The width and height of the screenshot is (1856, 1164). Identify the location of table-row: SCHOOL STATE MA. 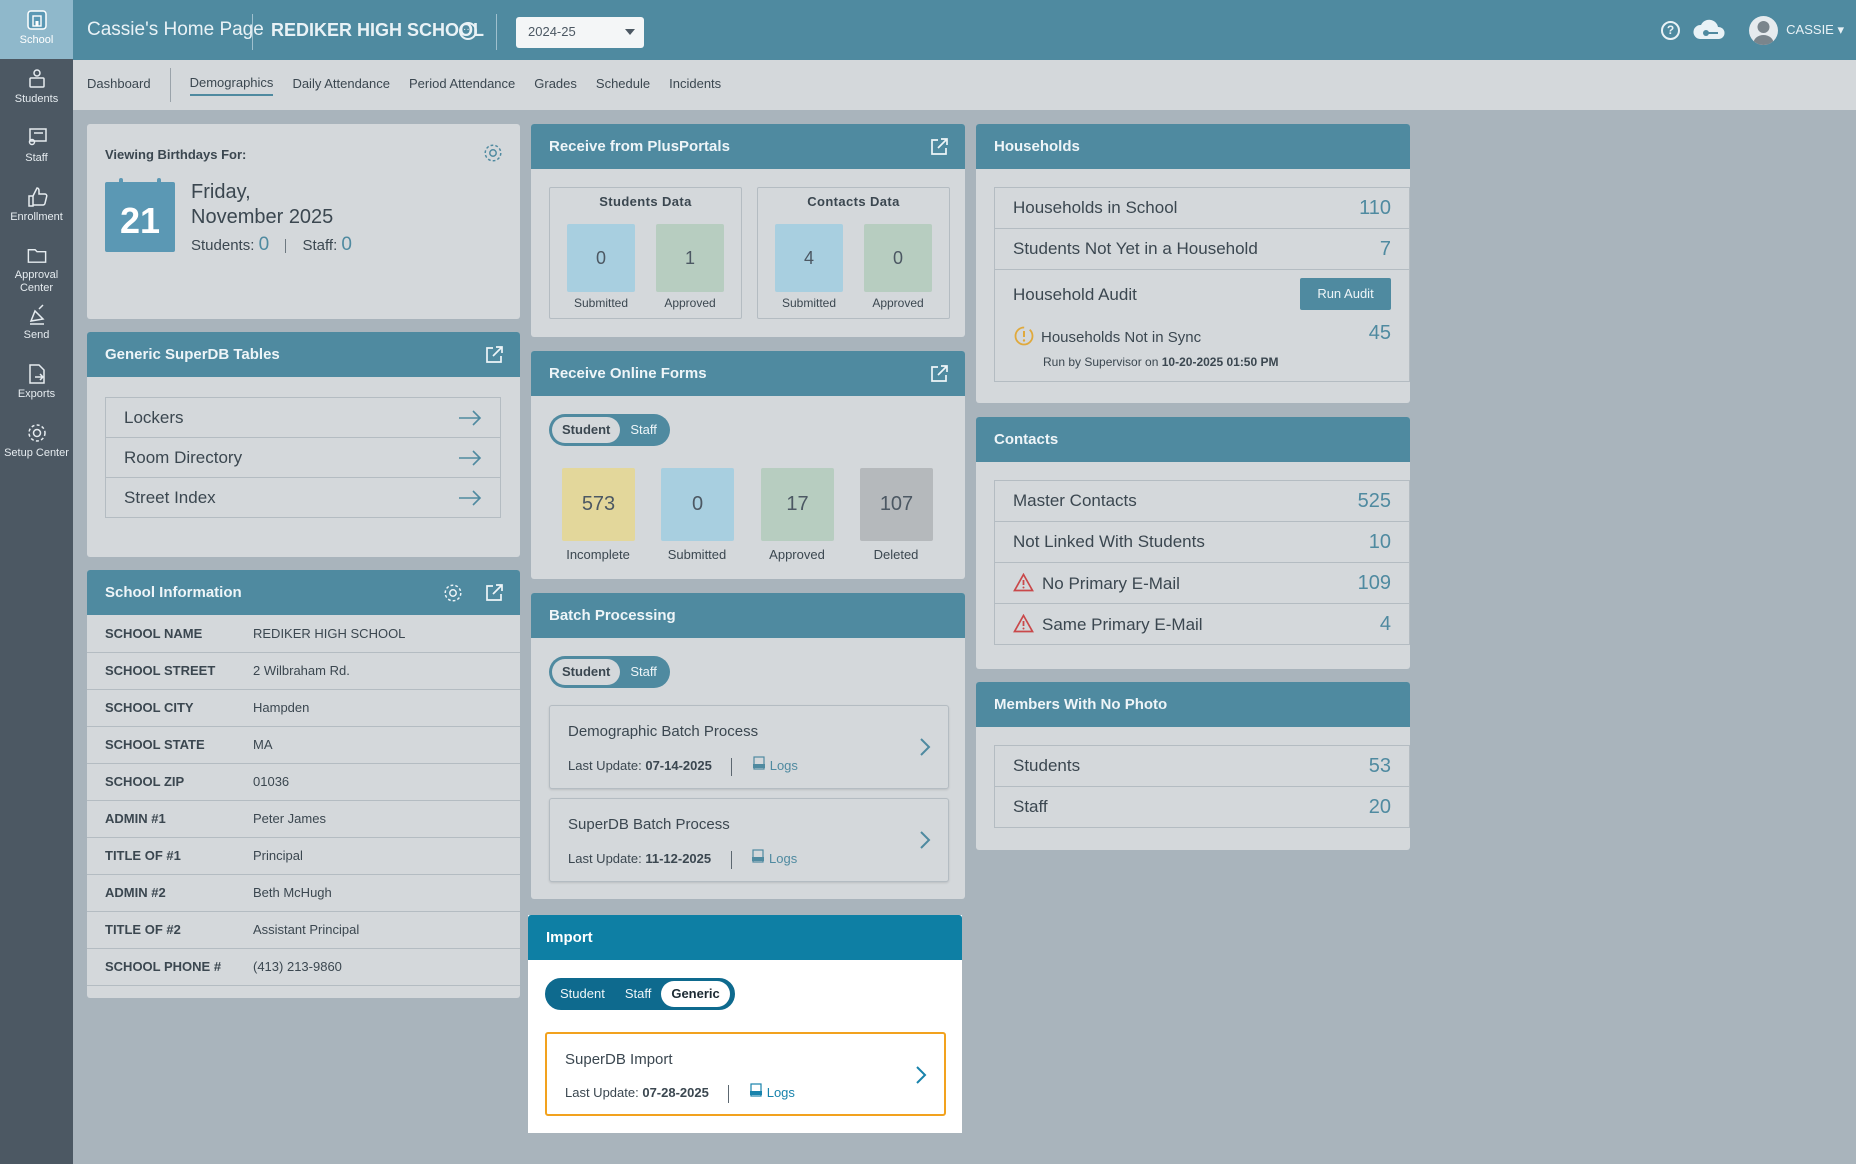
(303, 745).